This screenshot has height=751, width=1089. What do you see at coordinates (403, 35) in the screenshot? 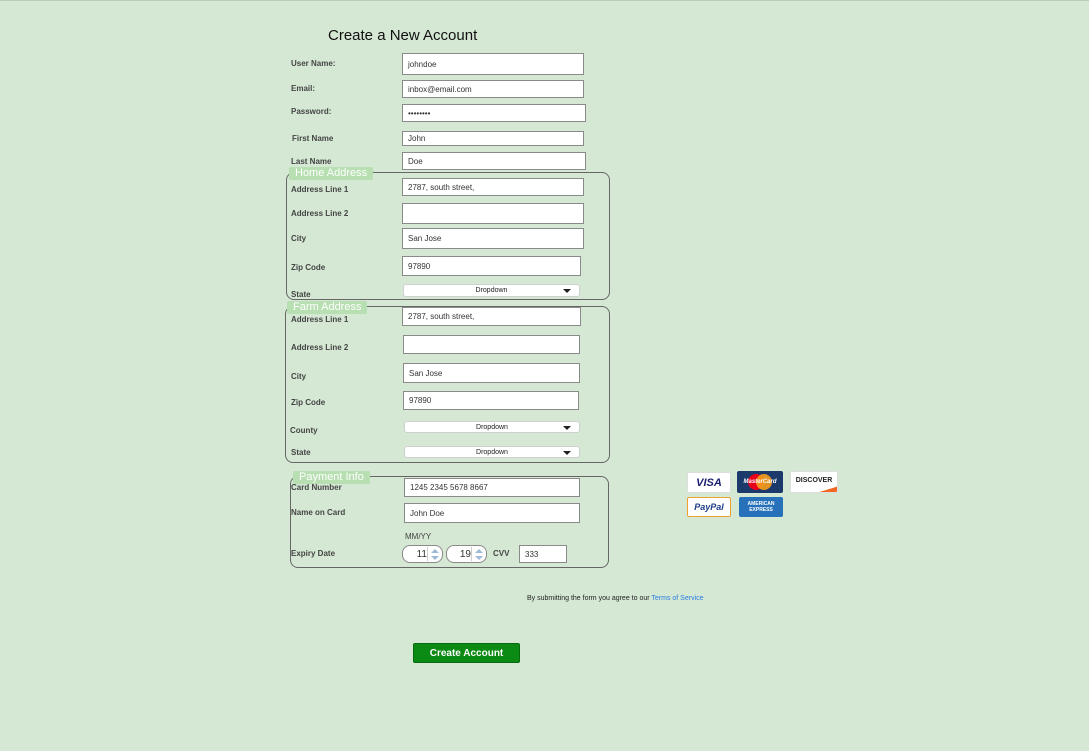
I see `page-title: Create a New Account` at bounding box center [403, 35].